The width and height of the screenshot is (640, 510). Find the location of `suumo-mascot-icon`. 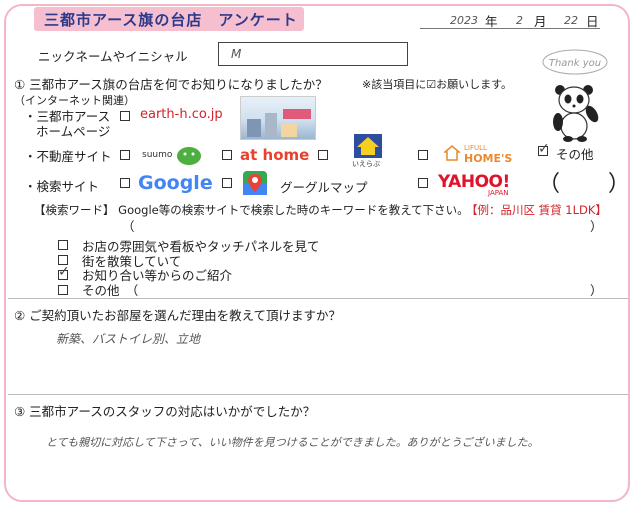

suumo-mascot-icon is located at coordinates (189, 157).